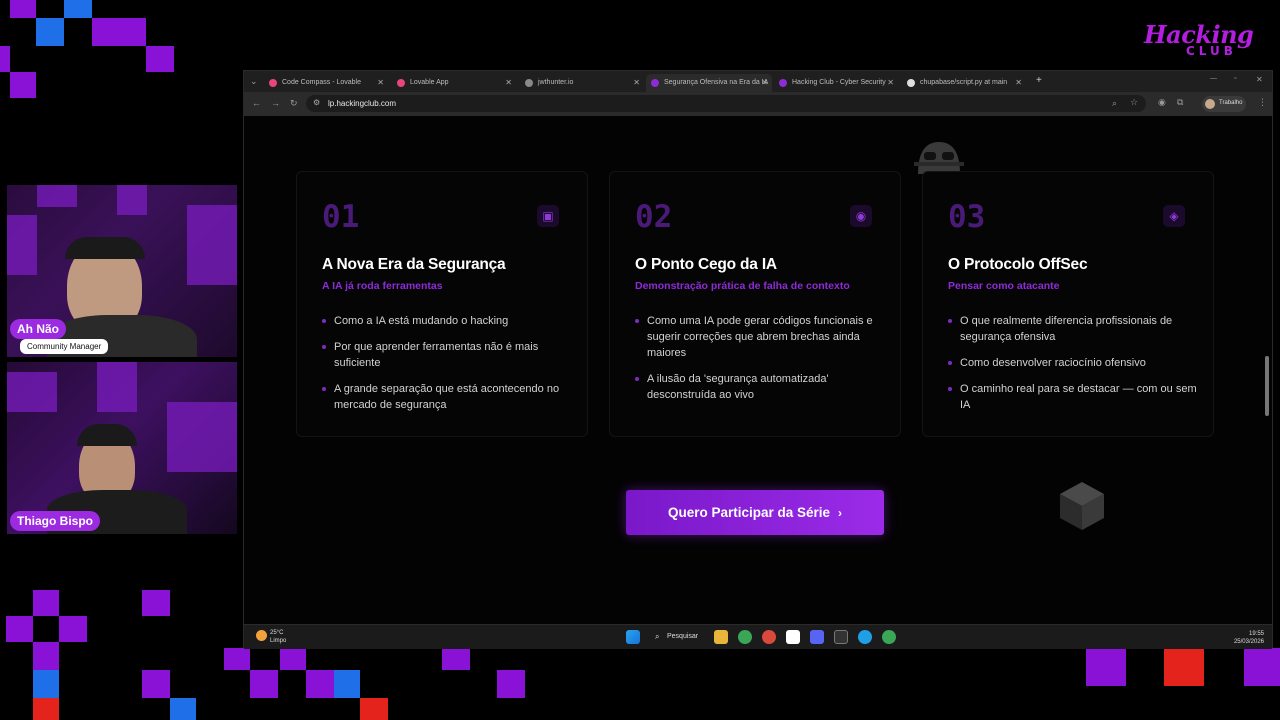  What do you see at coordinates (105, 248) in the screenshot?
I see `headphones` at bounding box center [105, 248].